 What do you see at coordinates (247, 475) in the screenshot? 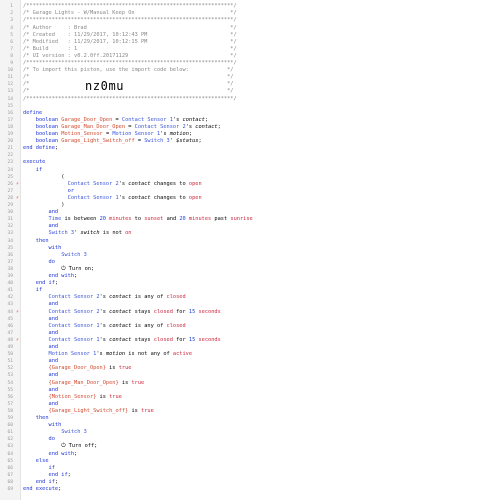
I see `code-line: 67 end if;` at bounding box center [247, 475].